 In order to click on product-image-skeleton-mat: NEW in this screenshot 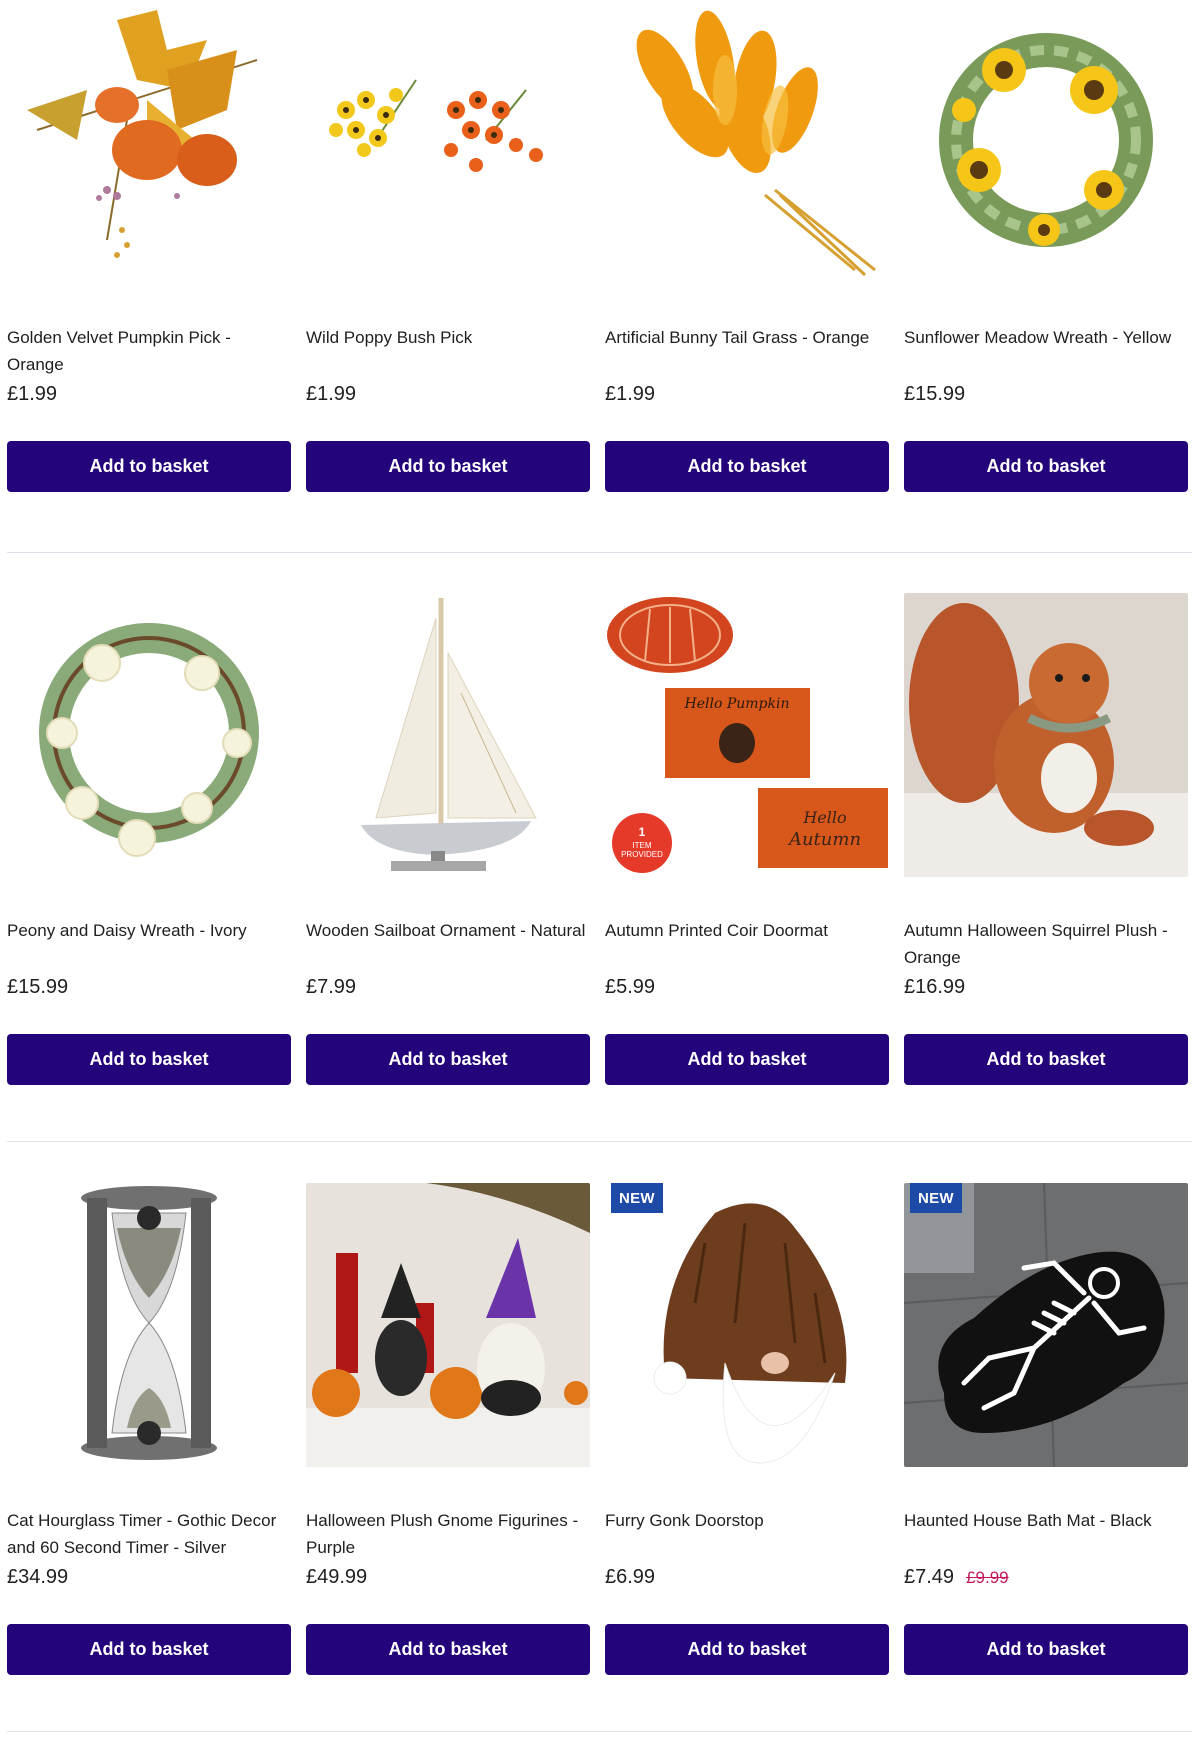, I will do `click(1046, 1325)`.